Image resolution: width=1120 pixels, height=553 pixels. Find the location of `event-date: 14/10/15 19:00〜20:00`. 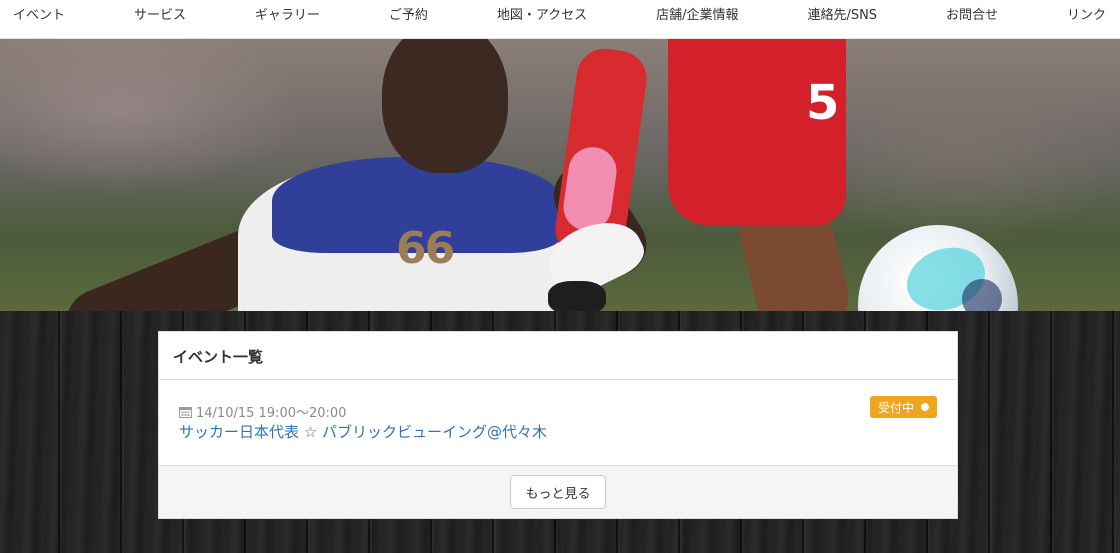

event-date: 14/10/15 19:00〜20:00 is located at coordinates (262, 411).